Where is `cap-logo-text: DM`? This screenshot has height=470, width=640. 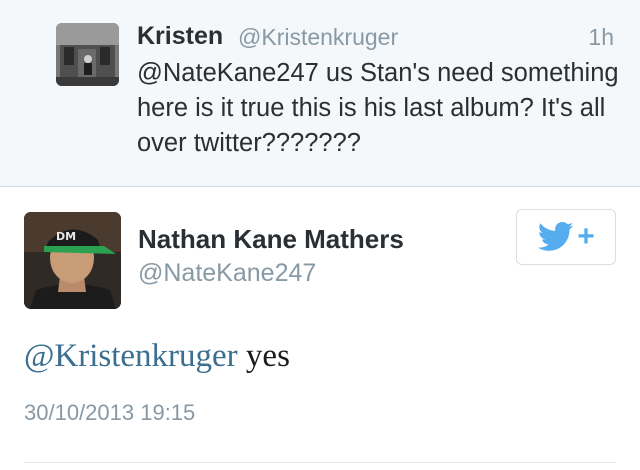
cap-logo-text: DM is located at coordinates (66, 236).